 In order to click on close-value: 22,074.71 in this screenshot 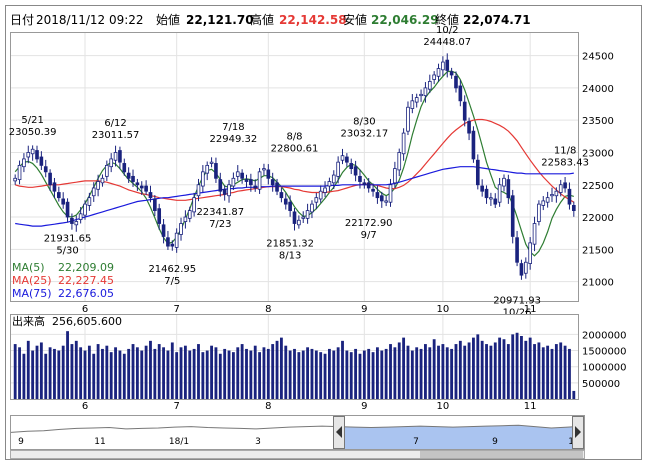, I will do `click(497, 20)`.